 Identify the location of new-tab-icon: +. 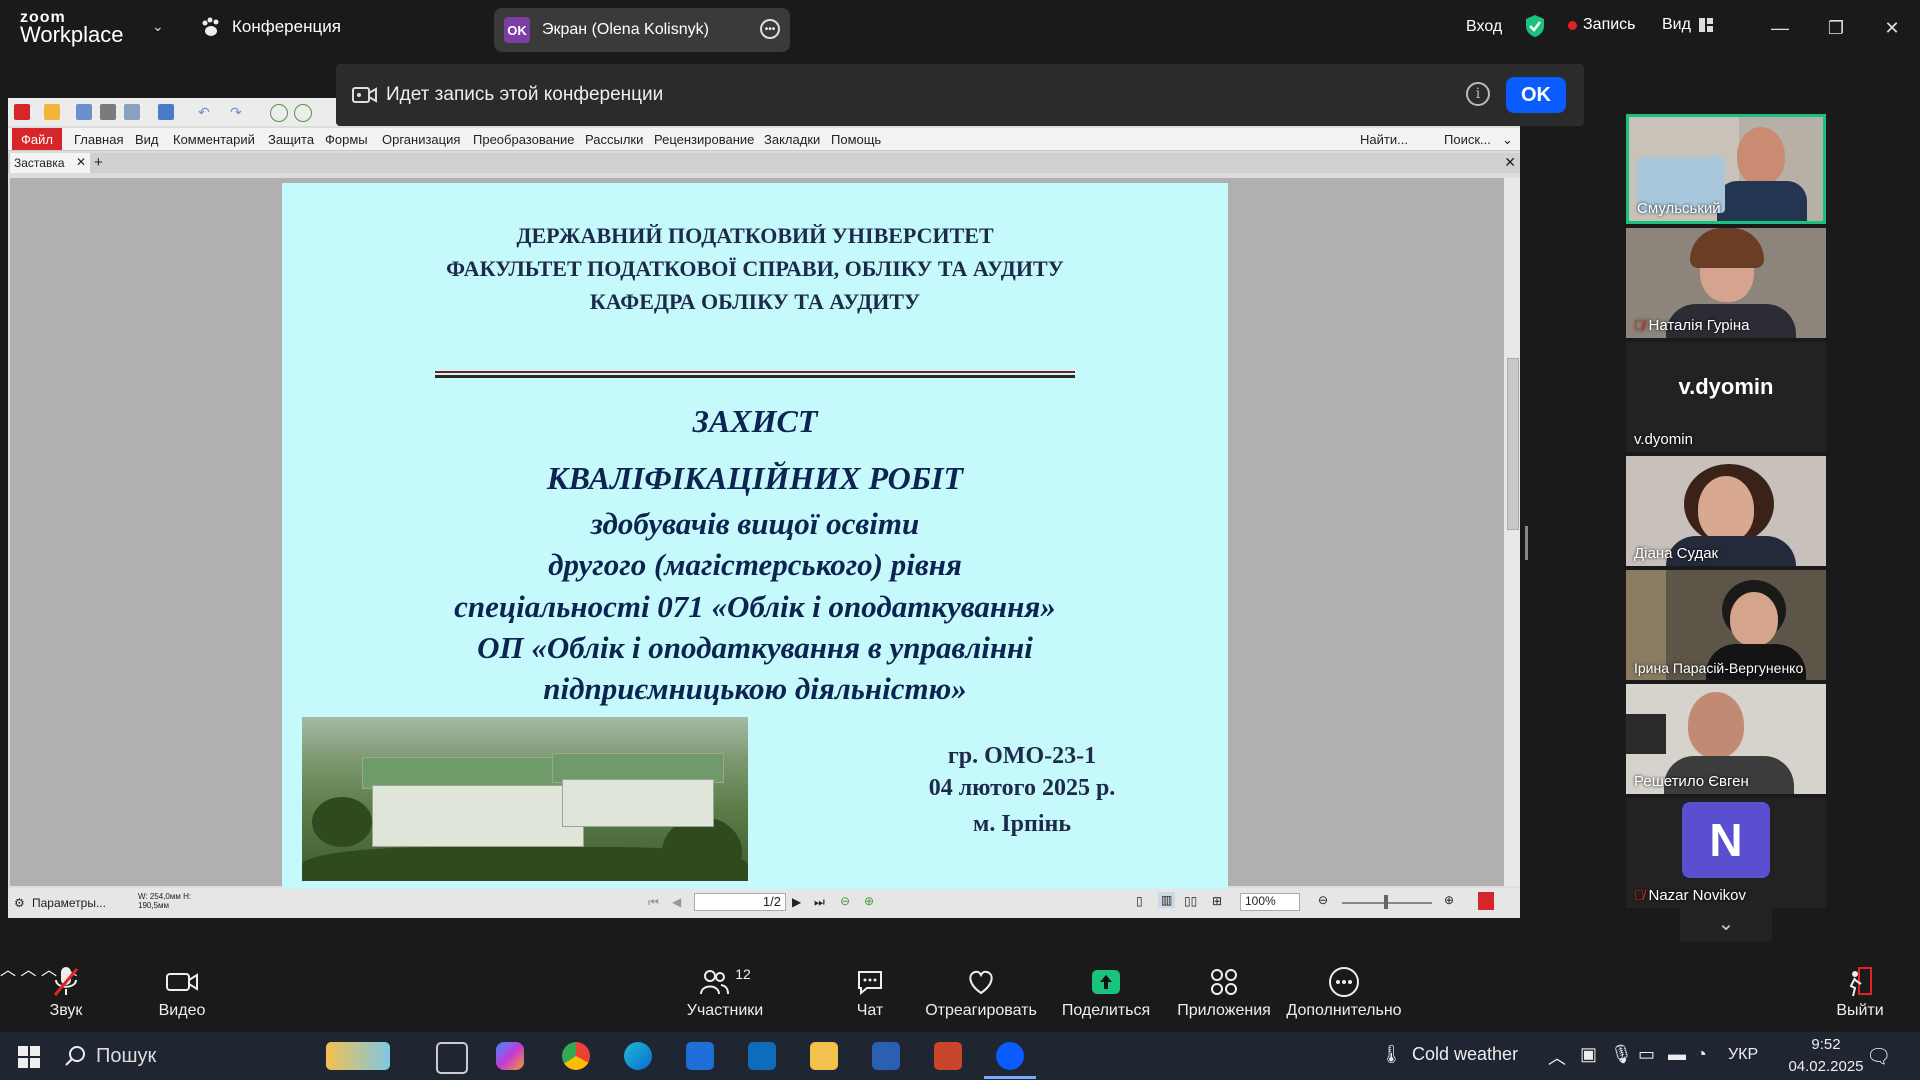
(98, 162).